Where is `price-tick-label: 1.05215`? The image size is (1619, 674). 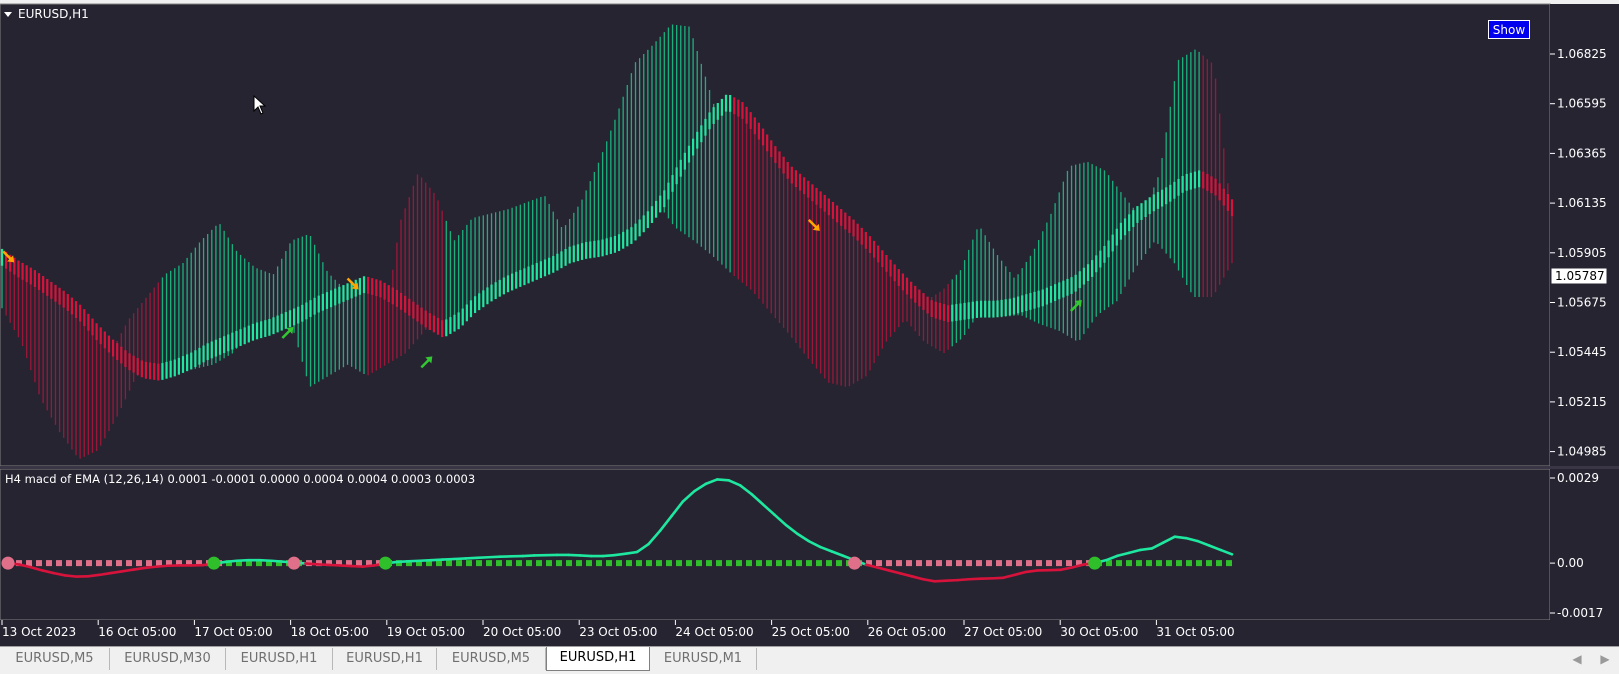 price-tick-label: 1.05215 is located at coordinates (1582, 402).